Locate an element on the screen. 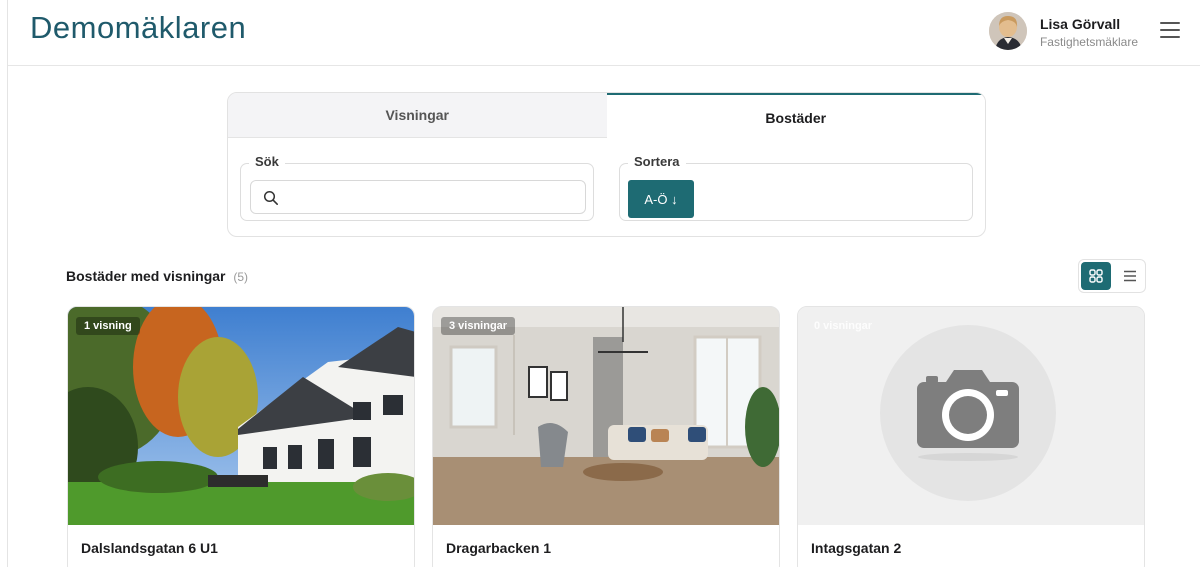 The height and width of the screenshot is (567, 1200). brand-logo: Demomäklaren is located at coordinates (138, 28).